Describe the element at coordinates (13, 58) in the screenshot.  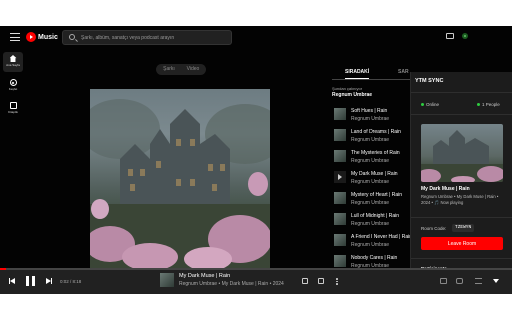
I see `home-icon` at that location.